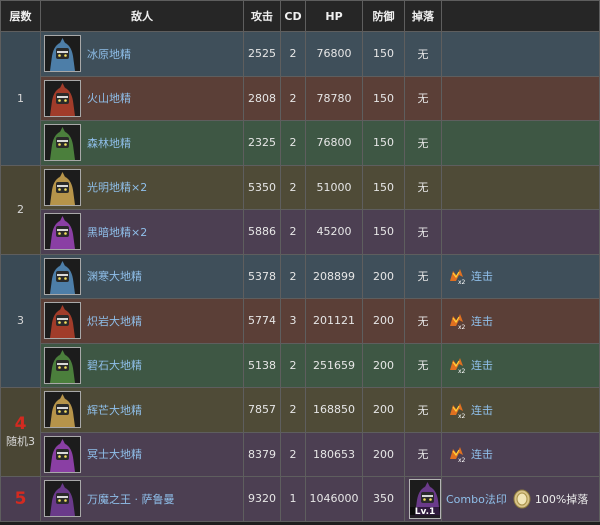  Describe the element at coordinates (143, 98) in the screenshot. I see `enemy-wrap: 火山地精` at that location.